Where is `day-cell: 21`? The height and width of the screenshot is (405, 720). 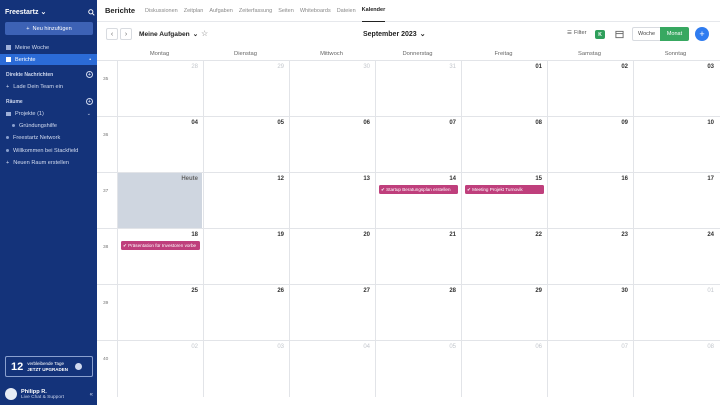
day-cell: 21 is located at coordinates (417, 257).